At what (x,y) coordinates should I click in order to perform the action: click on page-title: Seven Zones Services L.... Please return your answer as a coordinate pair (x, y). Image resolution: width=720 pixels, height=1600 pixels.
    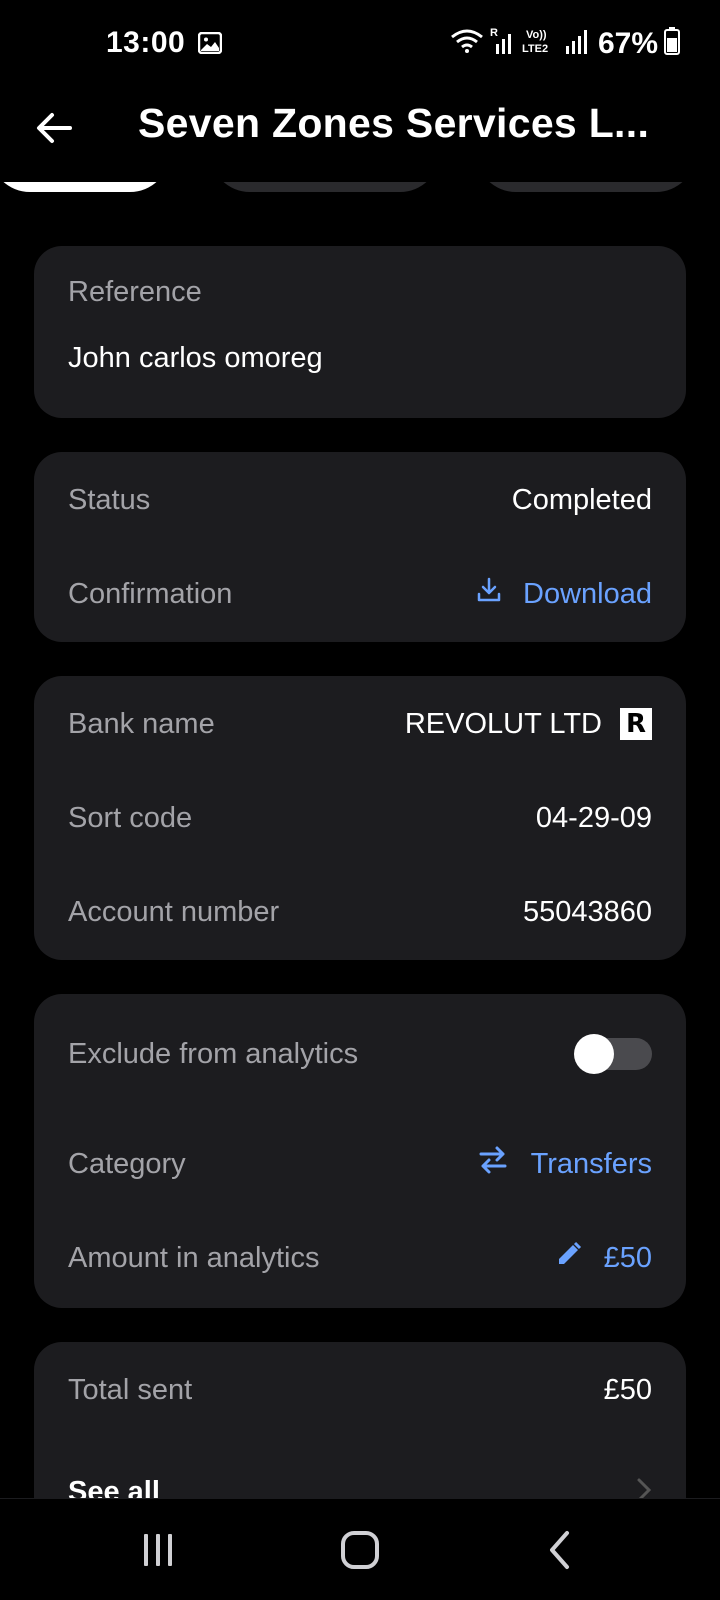
    Looking at the image, I should click on (394, 123).